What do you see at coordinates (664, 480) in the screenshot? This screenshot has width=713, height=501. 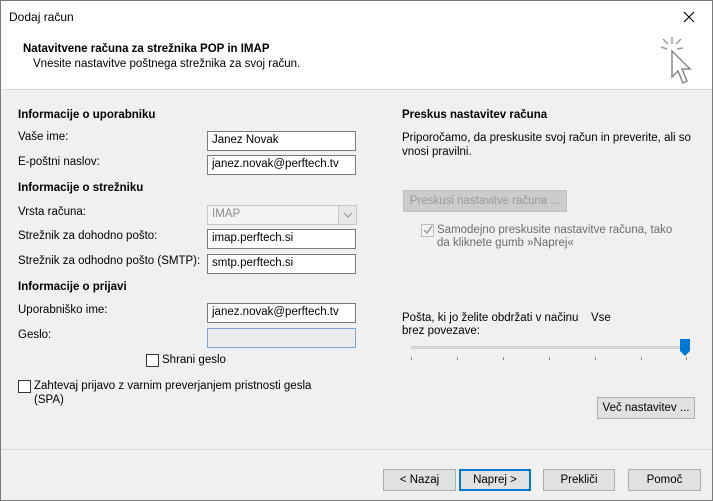 I see `help-button: Pomoč` at bounding box center [664, 480].